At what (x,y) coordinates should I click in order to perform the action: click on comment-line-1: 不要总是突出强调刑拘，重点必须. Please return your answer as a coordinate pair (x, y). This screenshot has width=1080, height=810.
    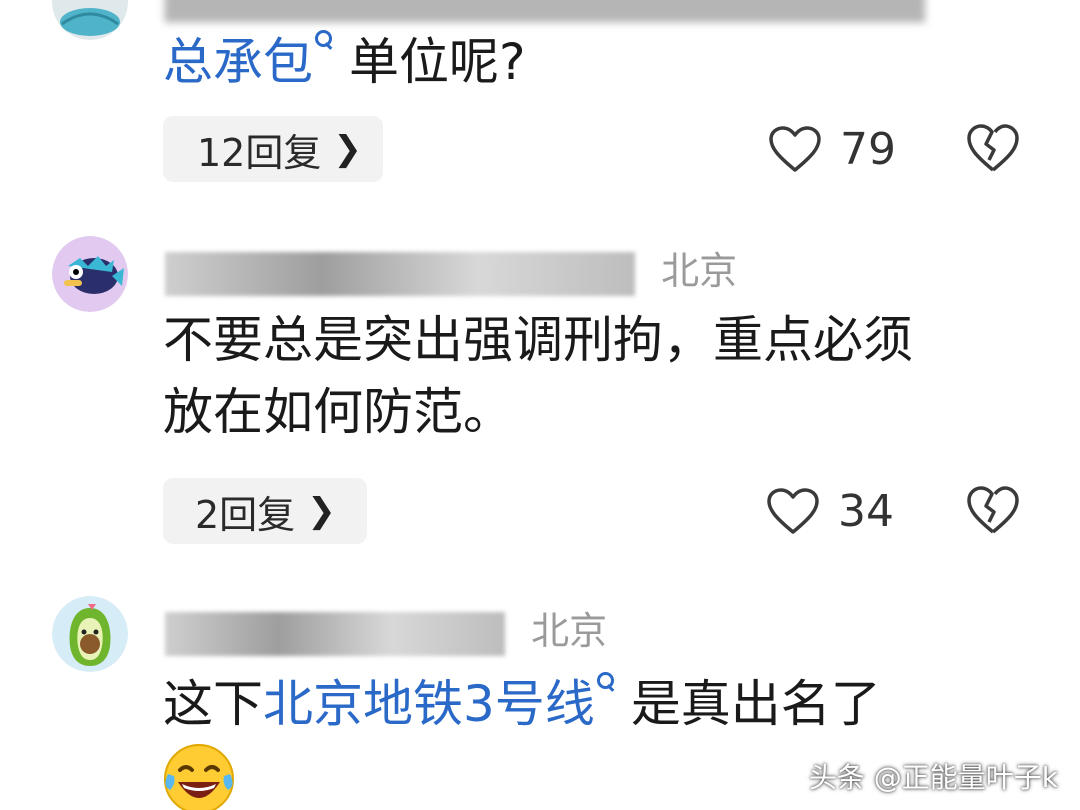
    Looking at the image, I should click on (538, 340).